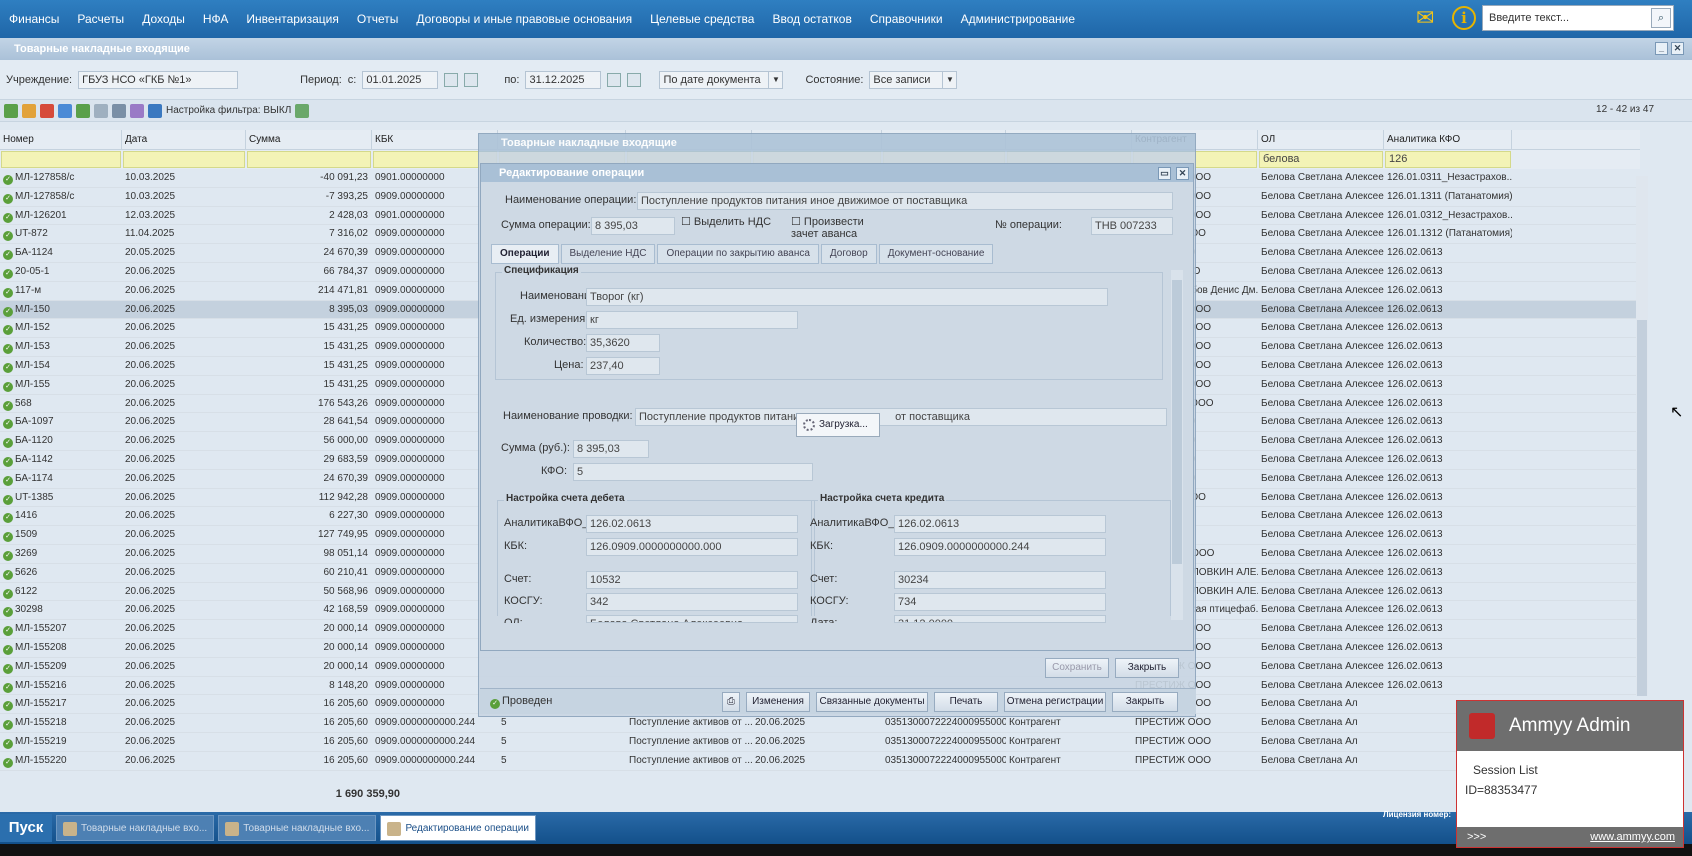 The width and height of the screenshot is (1692, 856). What do you see at coordinates (292, 19) in the screenshot?
I see `menu-item: Инвентаризация` at bounding box center [292, 19].